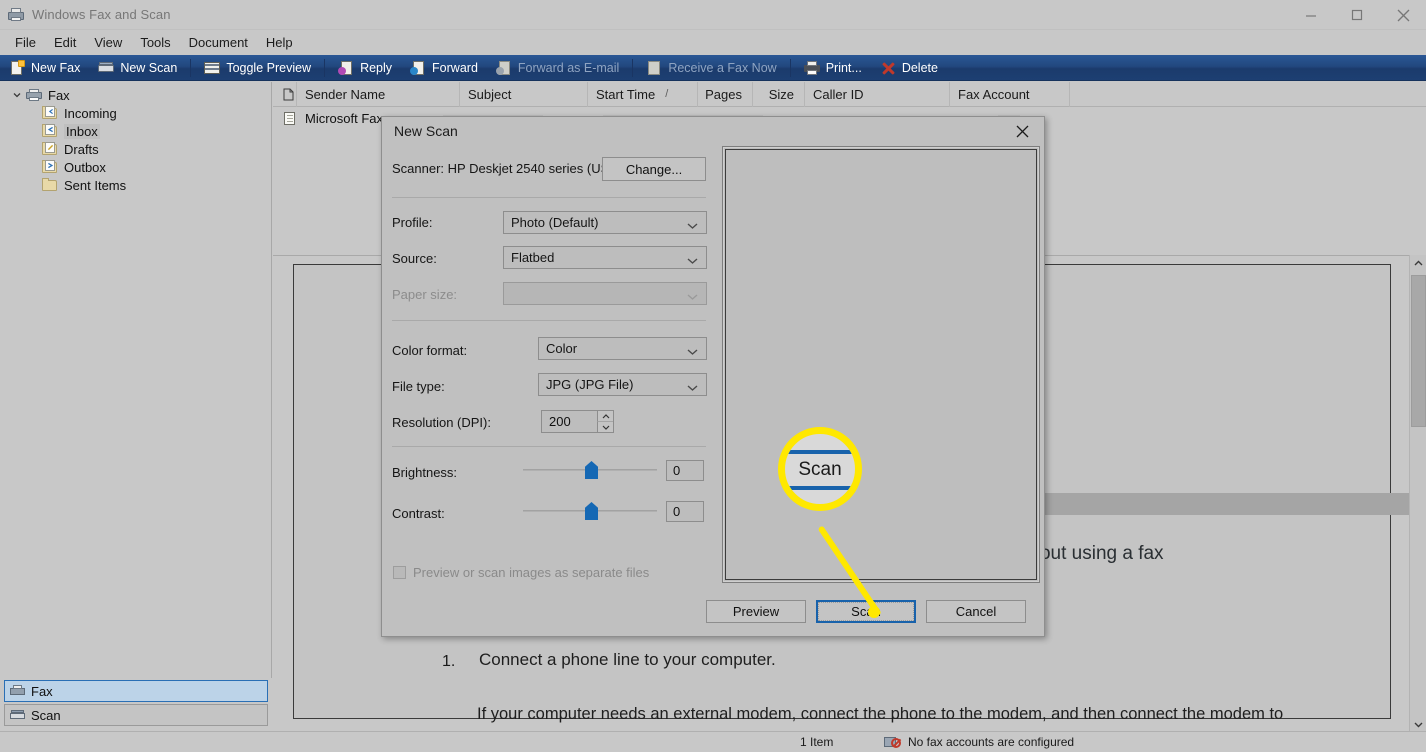  I want to click on column-header-subject: Subject, so click(524, 94).